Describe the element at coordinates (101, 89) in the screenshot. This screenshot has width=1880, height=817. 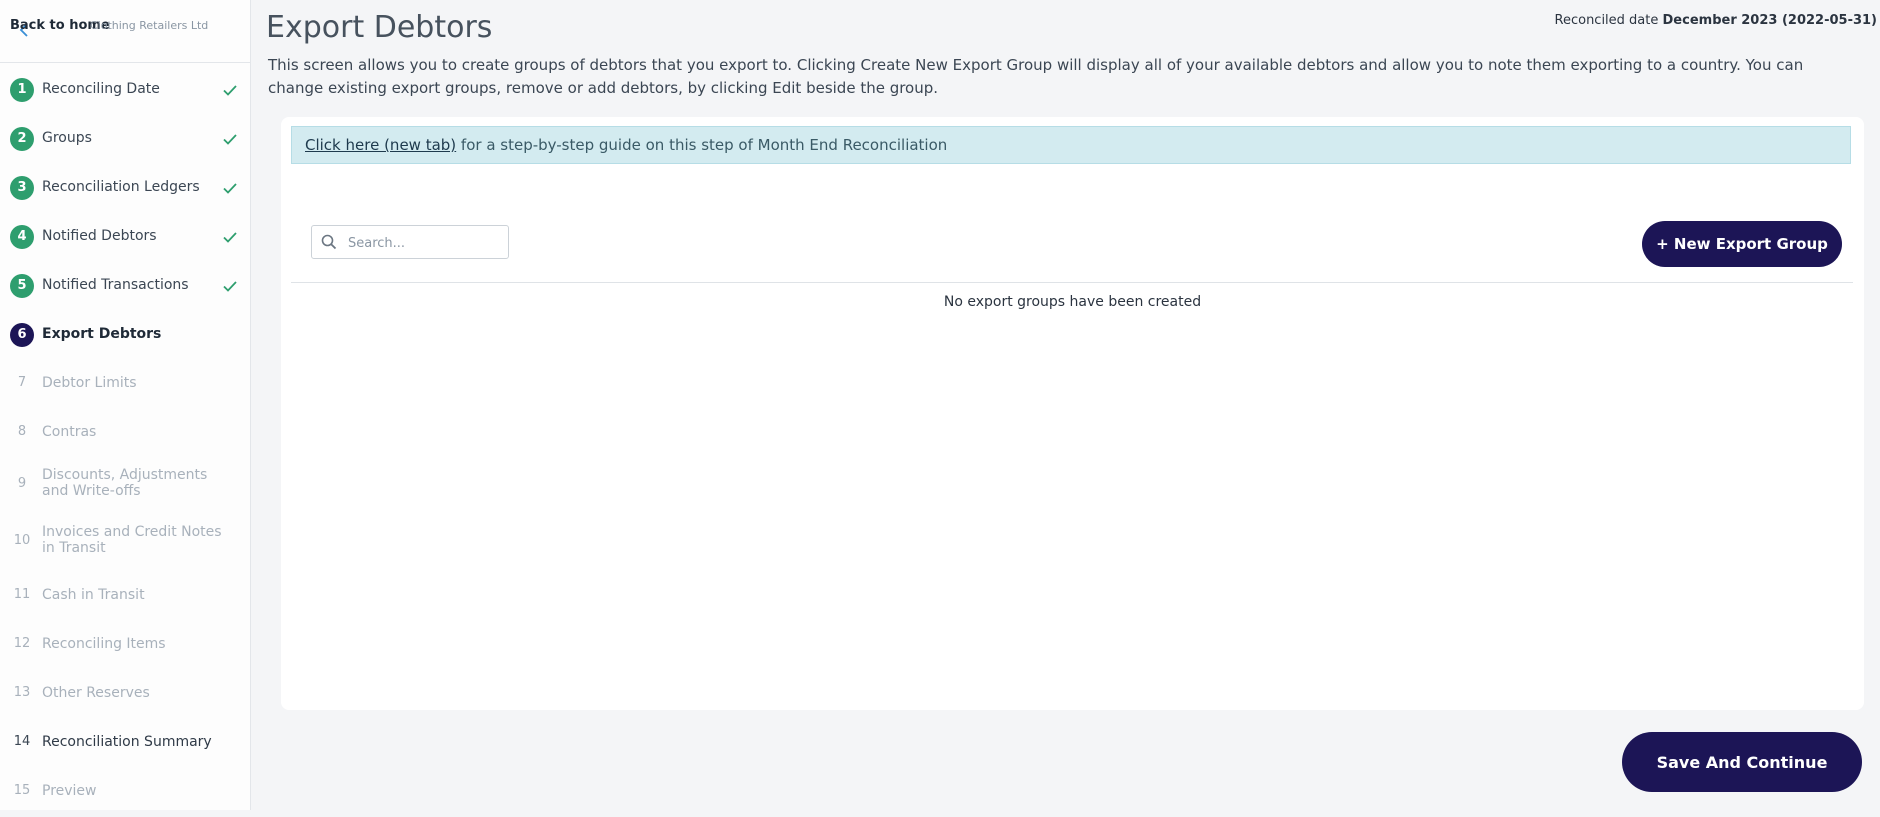
I see `step-label: Reconciling Date` at that location.